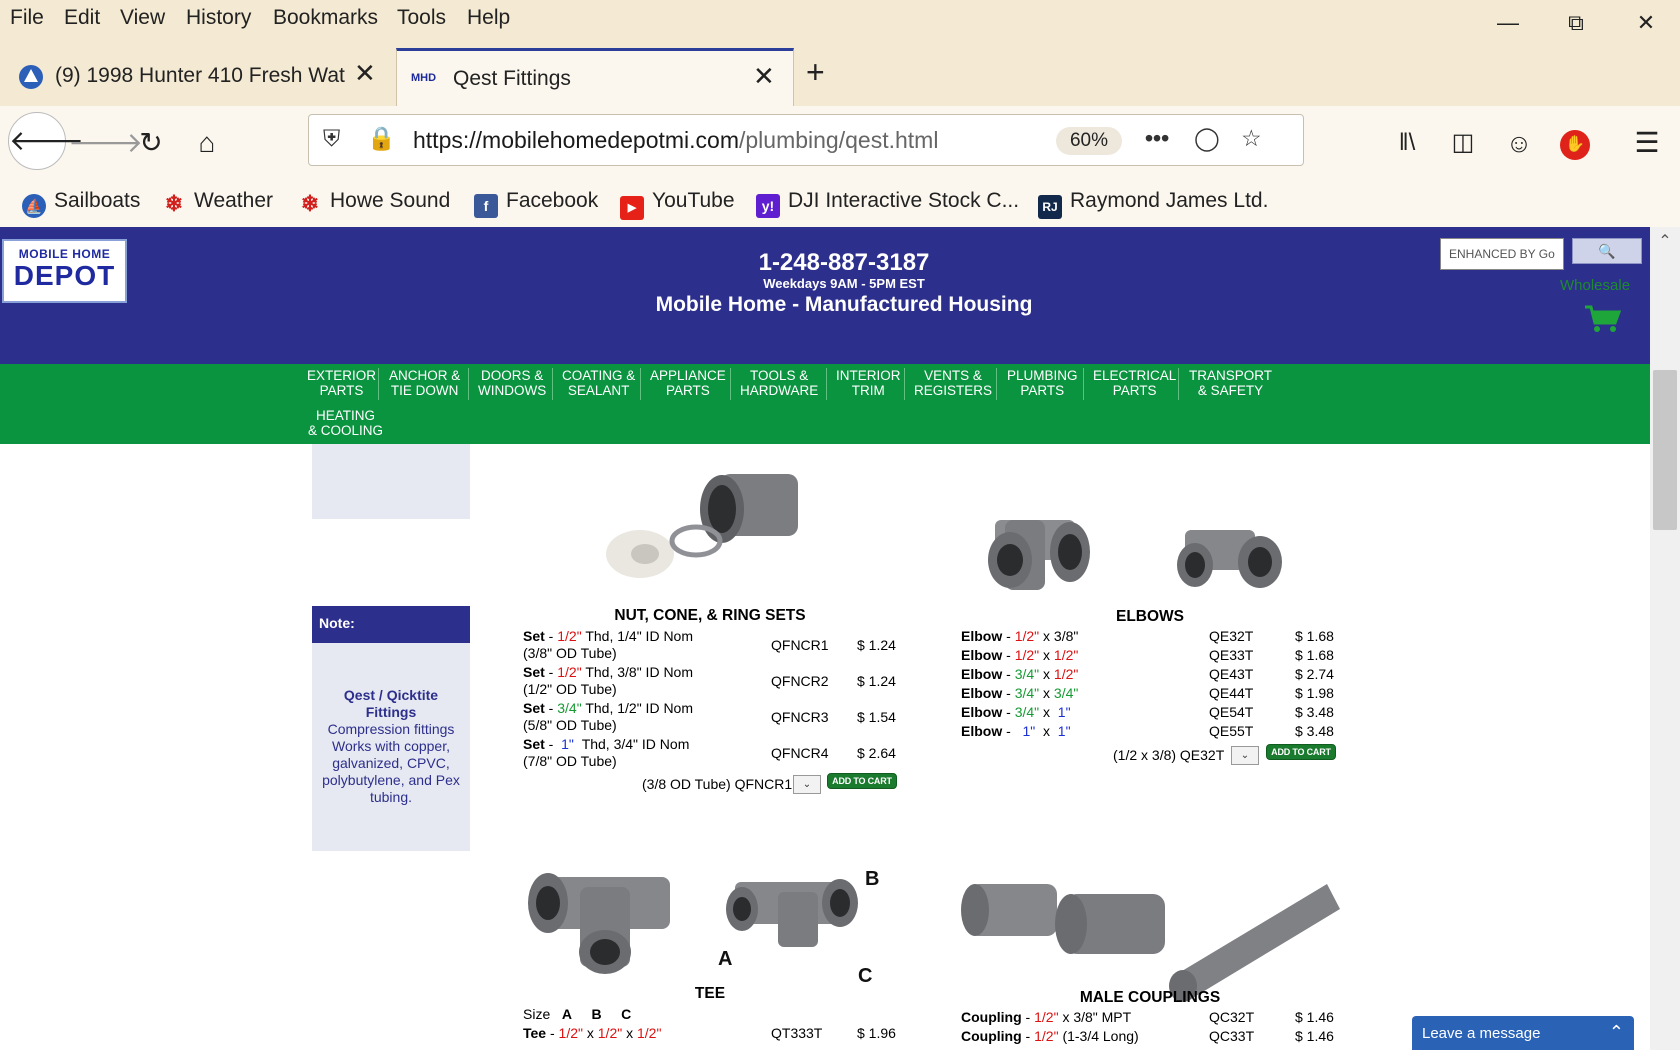  I want to click on item-name: Set, so click(534, 636).